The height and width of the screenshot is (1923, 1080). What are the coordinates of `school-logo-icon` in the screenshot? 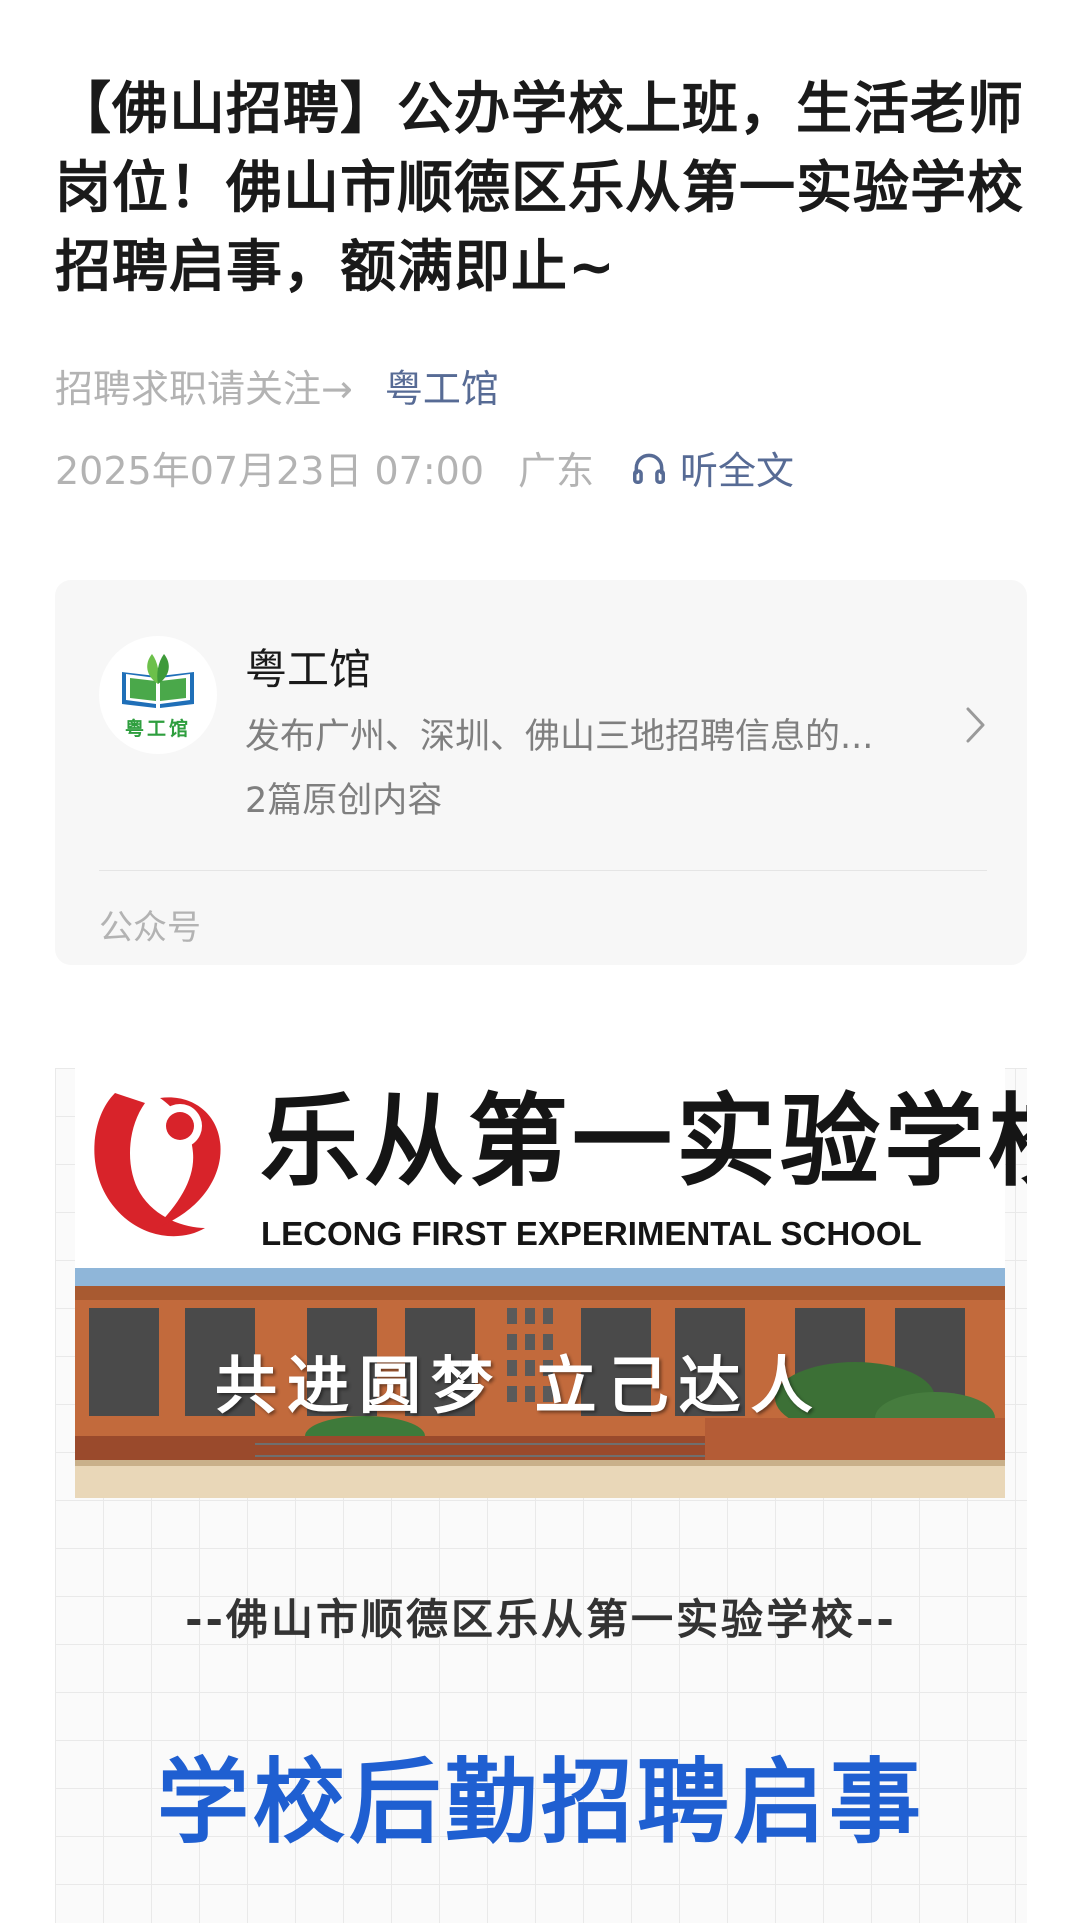 It's located at (157, 1165).